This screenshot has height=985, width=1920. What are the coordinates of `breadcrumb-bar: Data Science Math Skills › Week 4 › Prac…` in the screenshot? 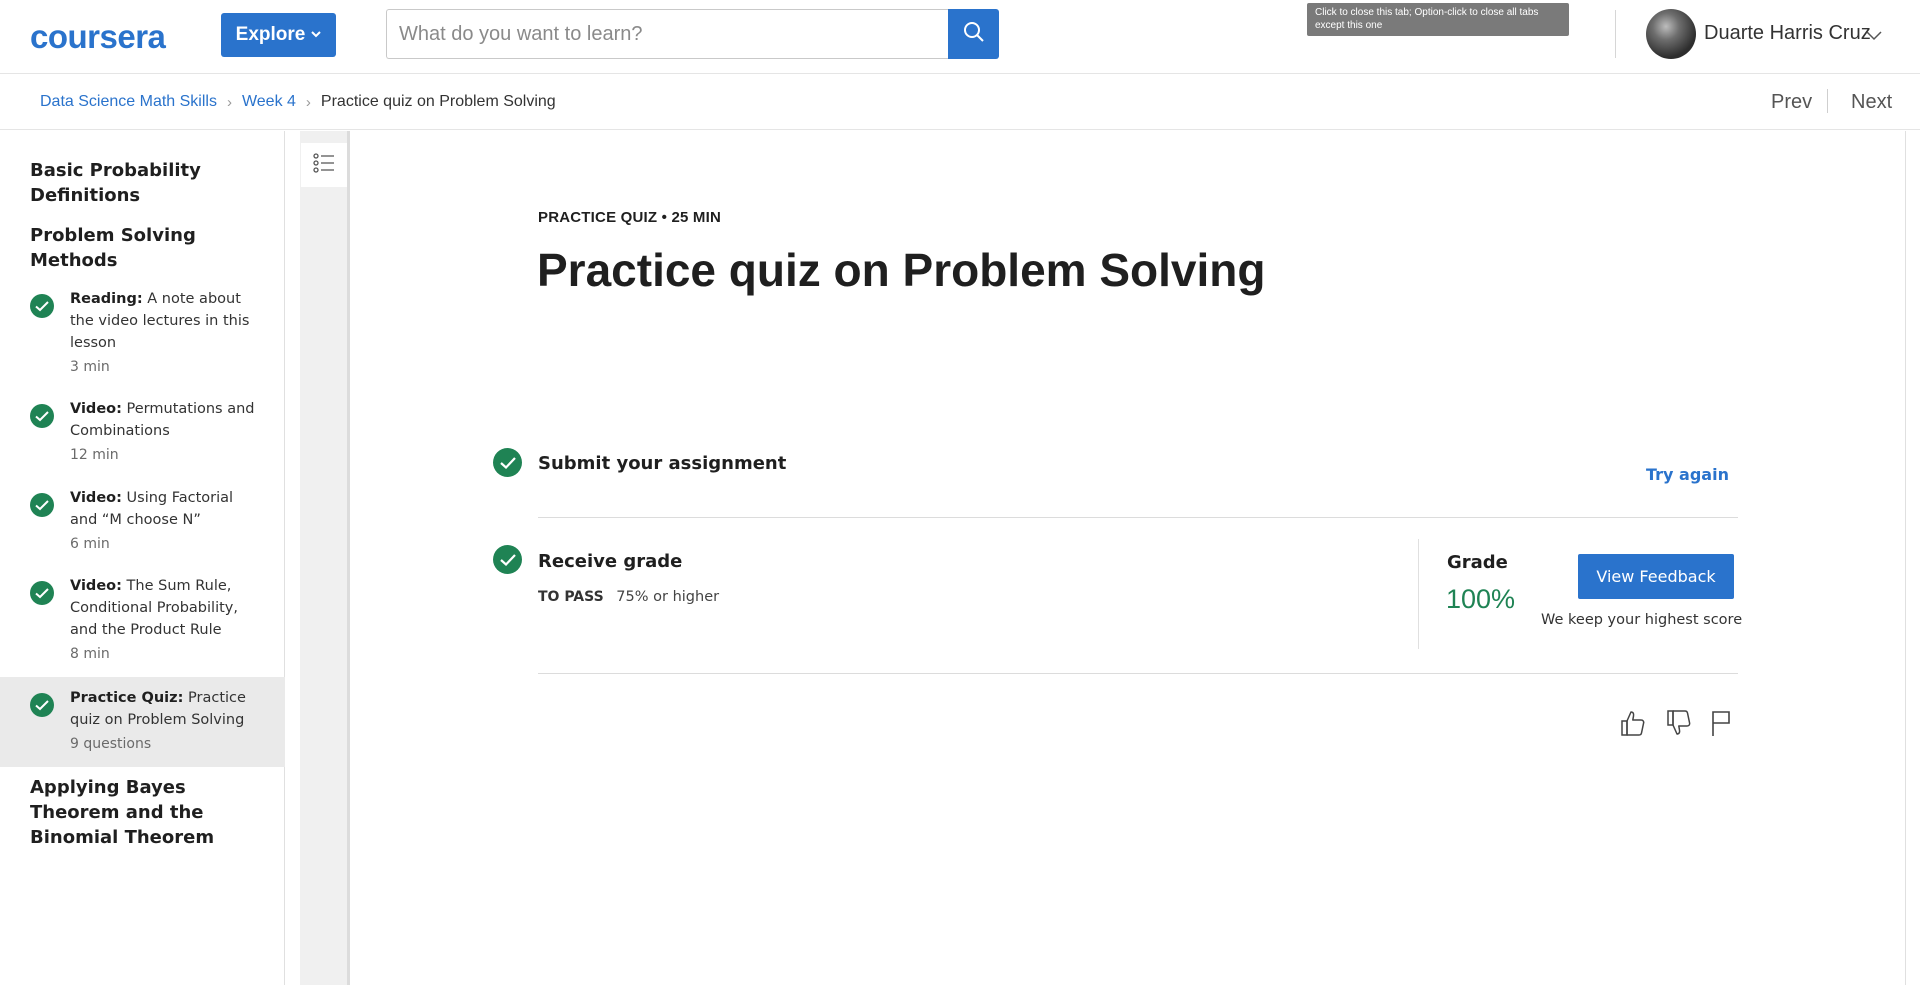 It's located at (960, 102).